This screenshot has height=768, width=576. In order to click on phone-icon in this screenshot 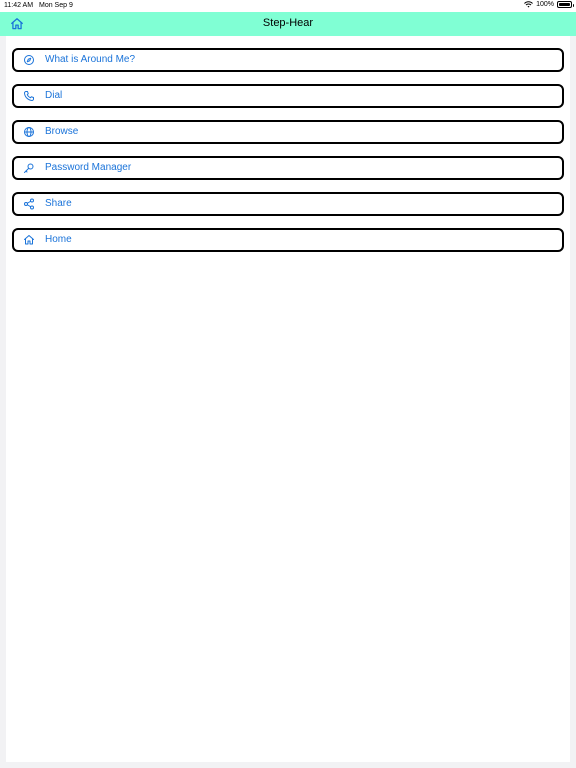, I will do `click(29, 96)`.